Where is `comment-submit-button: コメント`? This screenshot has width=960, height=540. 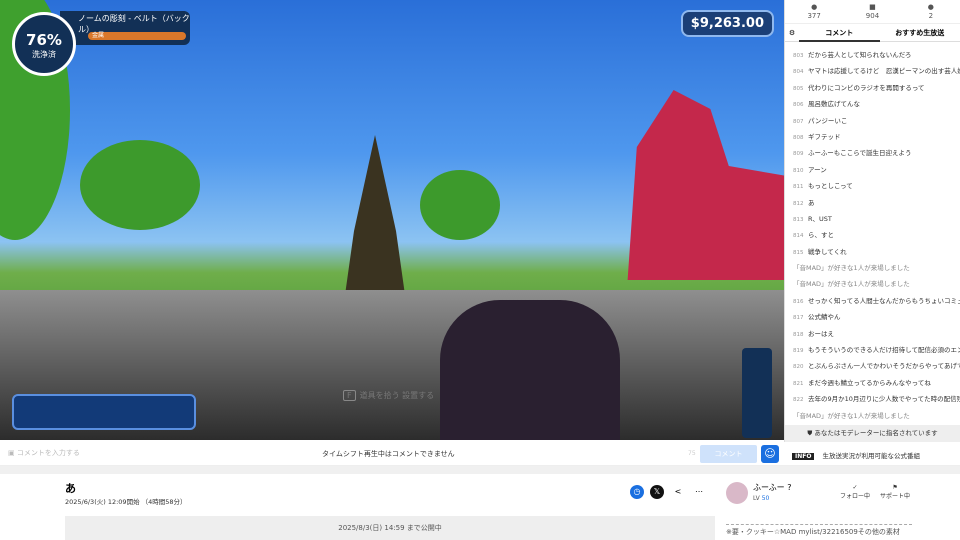
comment-submit-button: コメント is located at coordinates (728, 454).